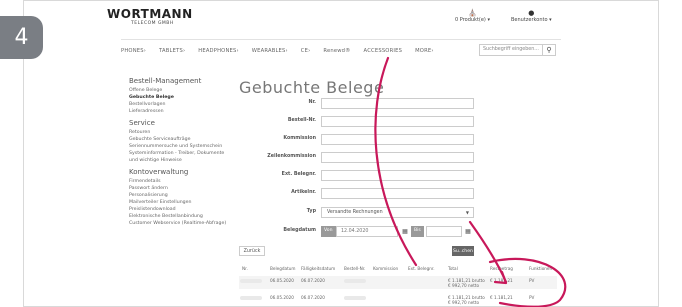 The width and height of the screenshot is (682, 307). I want to click on sidebar-item-personalization: Personalisierung, so click(181, 195).